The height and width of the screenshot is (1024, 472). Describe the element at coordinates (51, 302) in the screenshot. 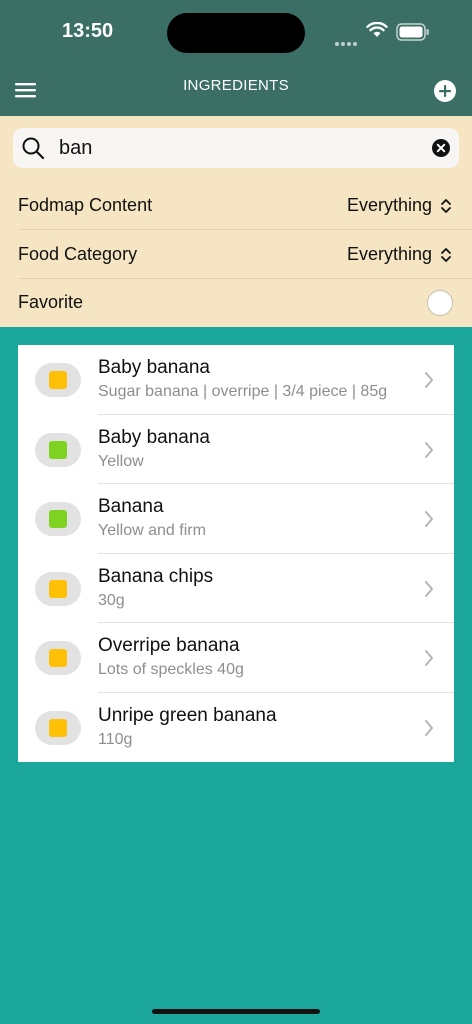

I see `filter-label: Favorite` at that location.